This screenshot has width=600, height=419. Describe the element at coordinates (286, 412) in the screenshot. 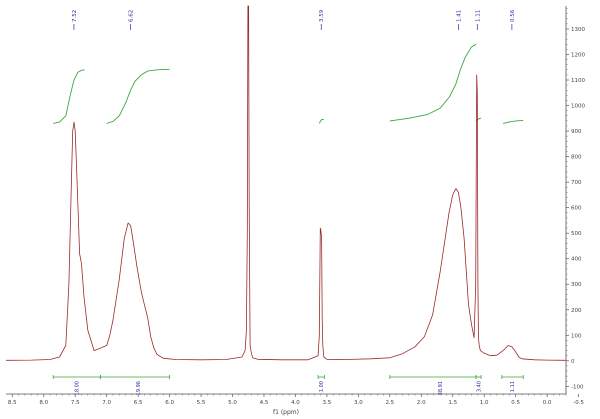

I see `x-axis-label: f1 (ppm)` at that location.